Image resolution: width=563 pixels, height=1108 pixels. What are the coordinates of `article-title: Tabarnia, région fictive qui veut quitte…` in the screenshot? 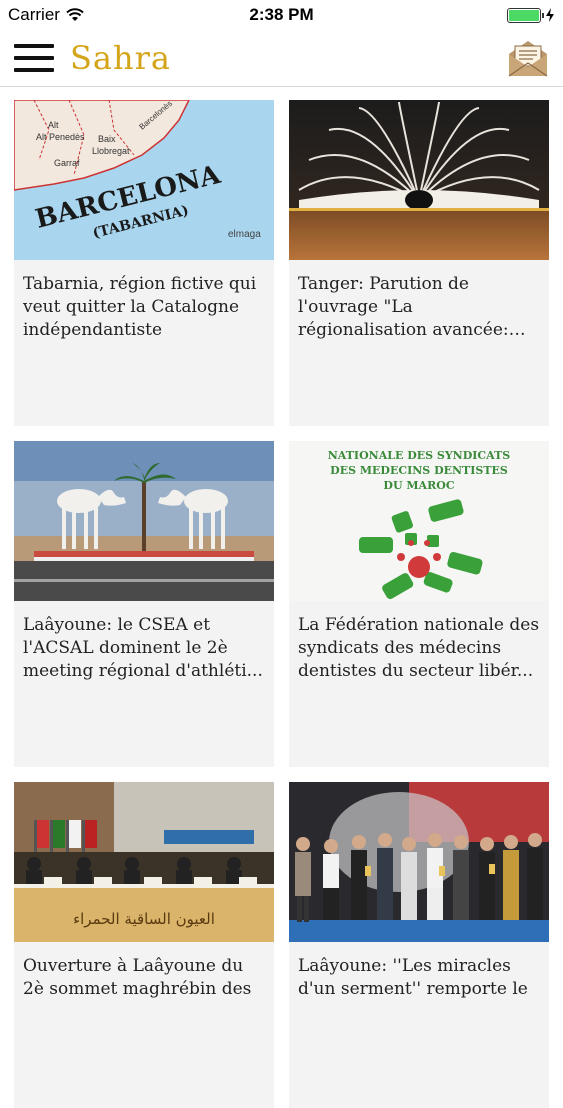 It's located at (140, 307).